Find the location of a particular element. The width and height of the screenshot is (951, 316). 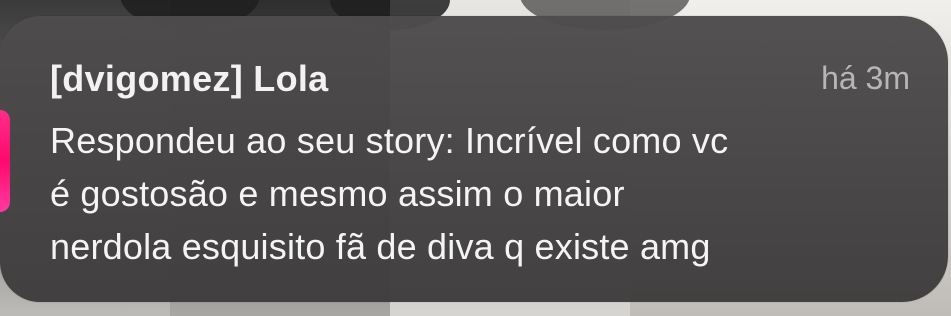

notification-sender: [dvigomez] Lola is located at coordinates (189, 78).